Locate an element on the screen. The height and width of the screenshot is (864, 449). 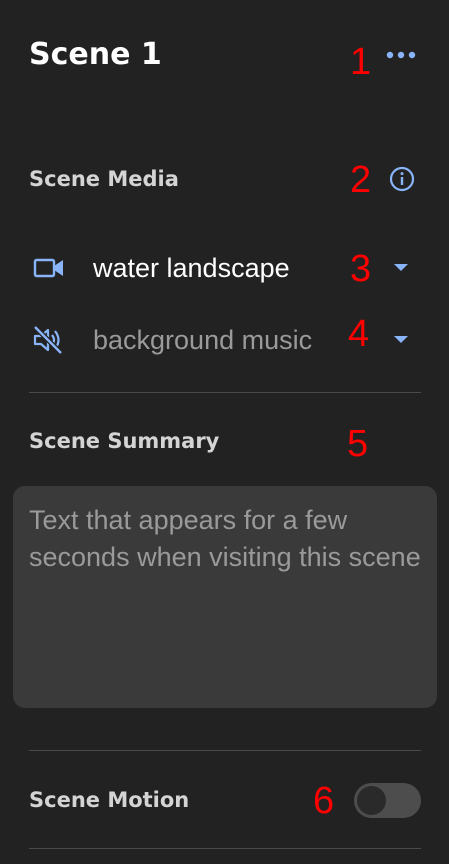
annotation-2: 2 is located at coordinates (361, 180).